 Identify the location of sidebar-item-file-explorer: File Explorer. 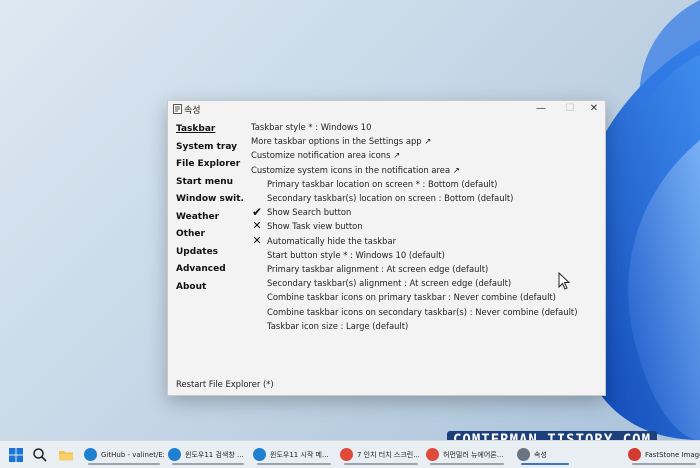
(210, 165).